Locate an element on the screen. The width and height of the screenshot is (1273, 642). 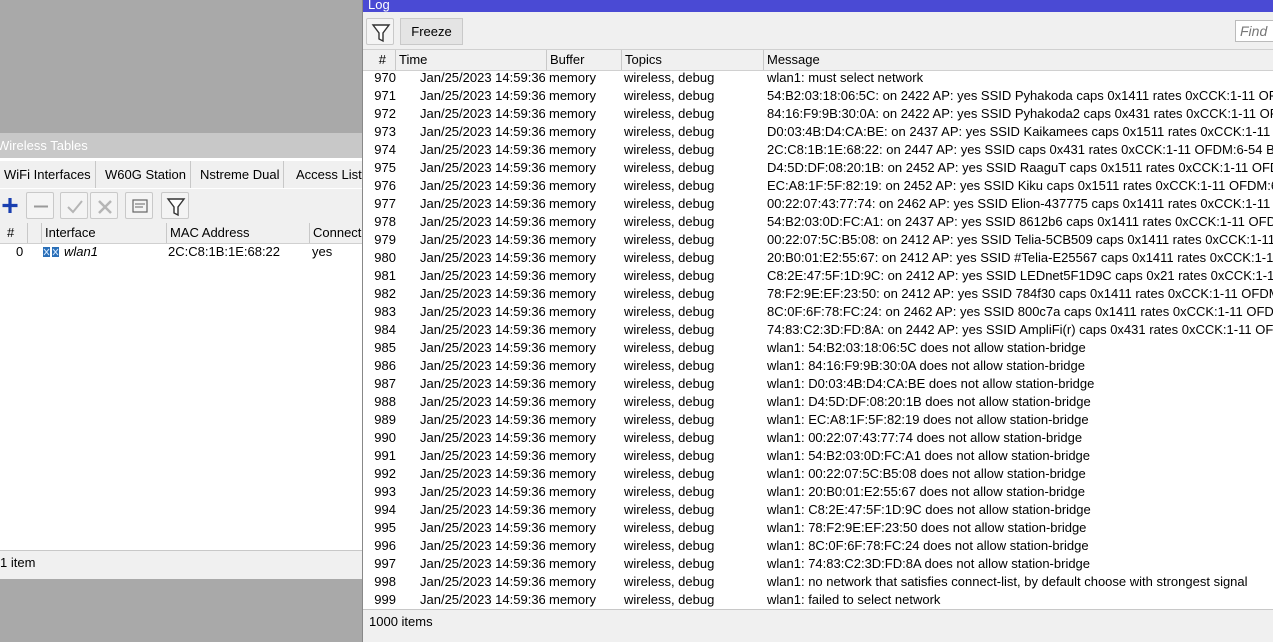
log-num: 976 is located at coordinates (385, 185).